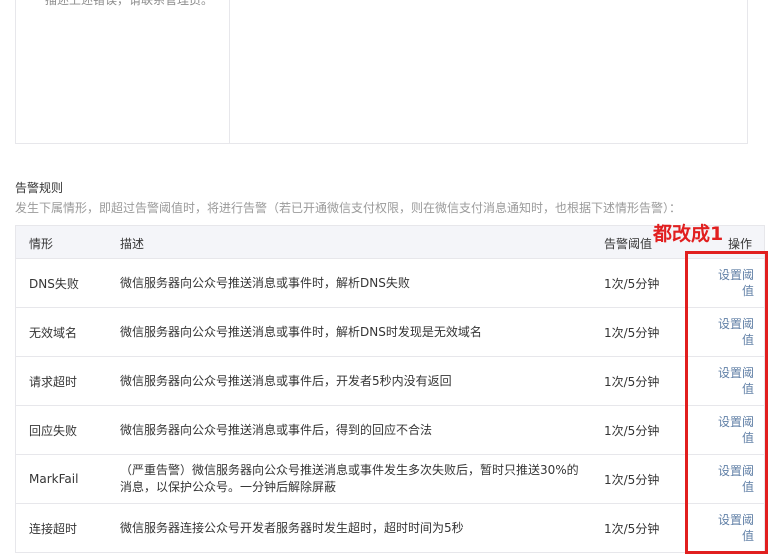 This screenshot has width=773, height=558. I want to click on info-panel-text: 描述上述错误，请联系管理员。, so click(129, 3).